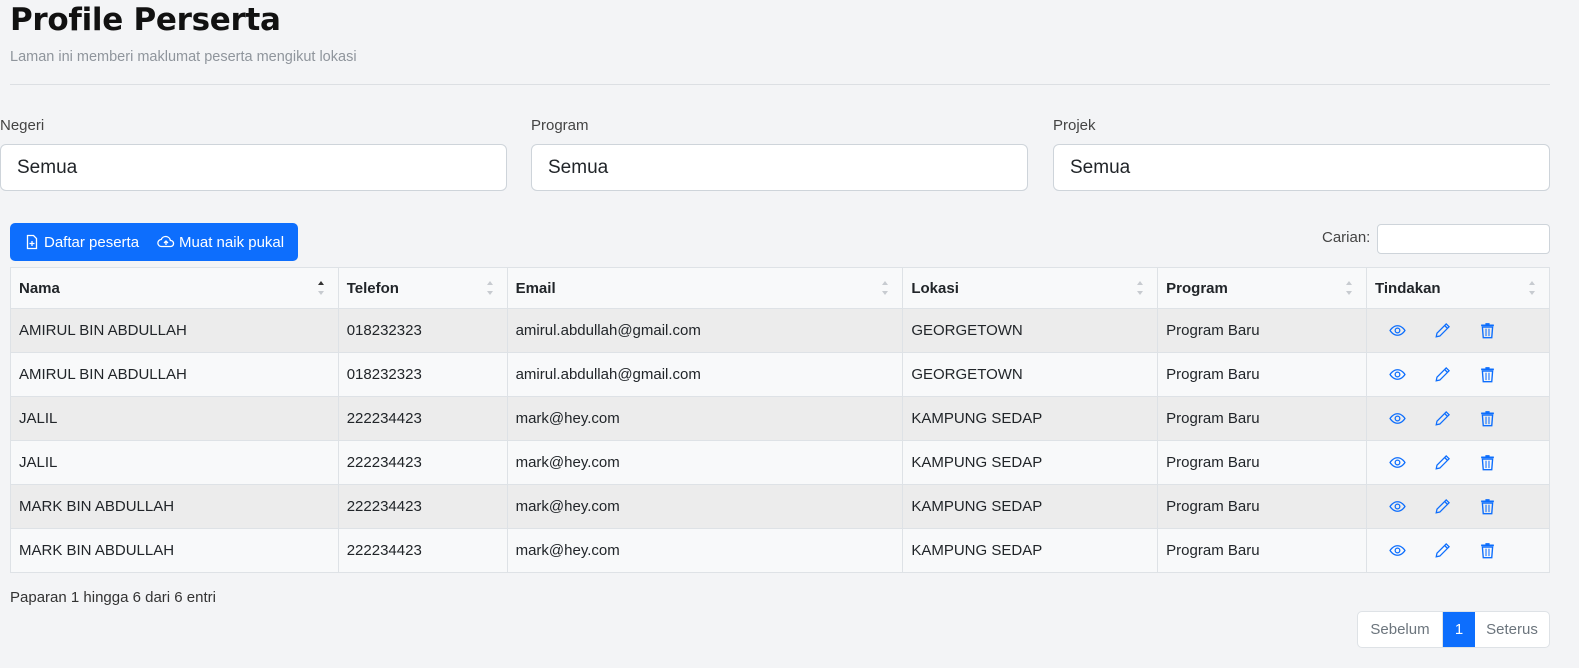  I want to click on column-header-lokasi: Lokasi, so click(1030, 288).